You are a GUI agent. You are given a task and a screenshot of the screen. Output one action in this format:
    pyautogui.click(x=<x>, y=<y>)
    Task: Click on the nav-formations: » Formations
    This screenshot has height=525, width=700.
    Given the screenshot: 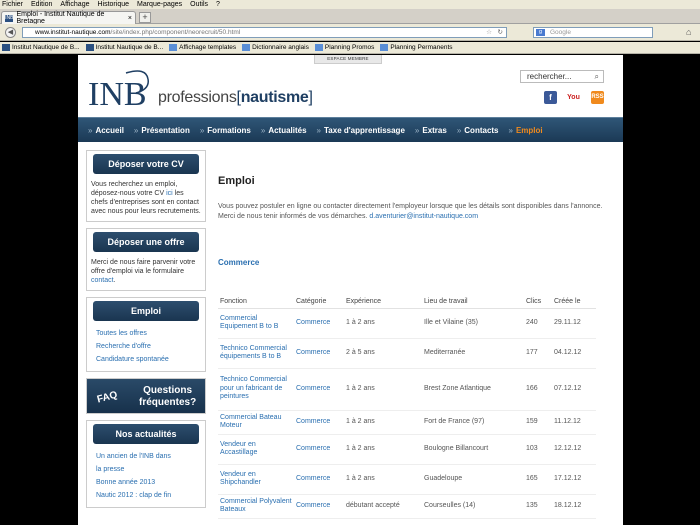 What is the action you would take?
    pyautogui.click(x=225, y=130)
    